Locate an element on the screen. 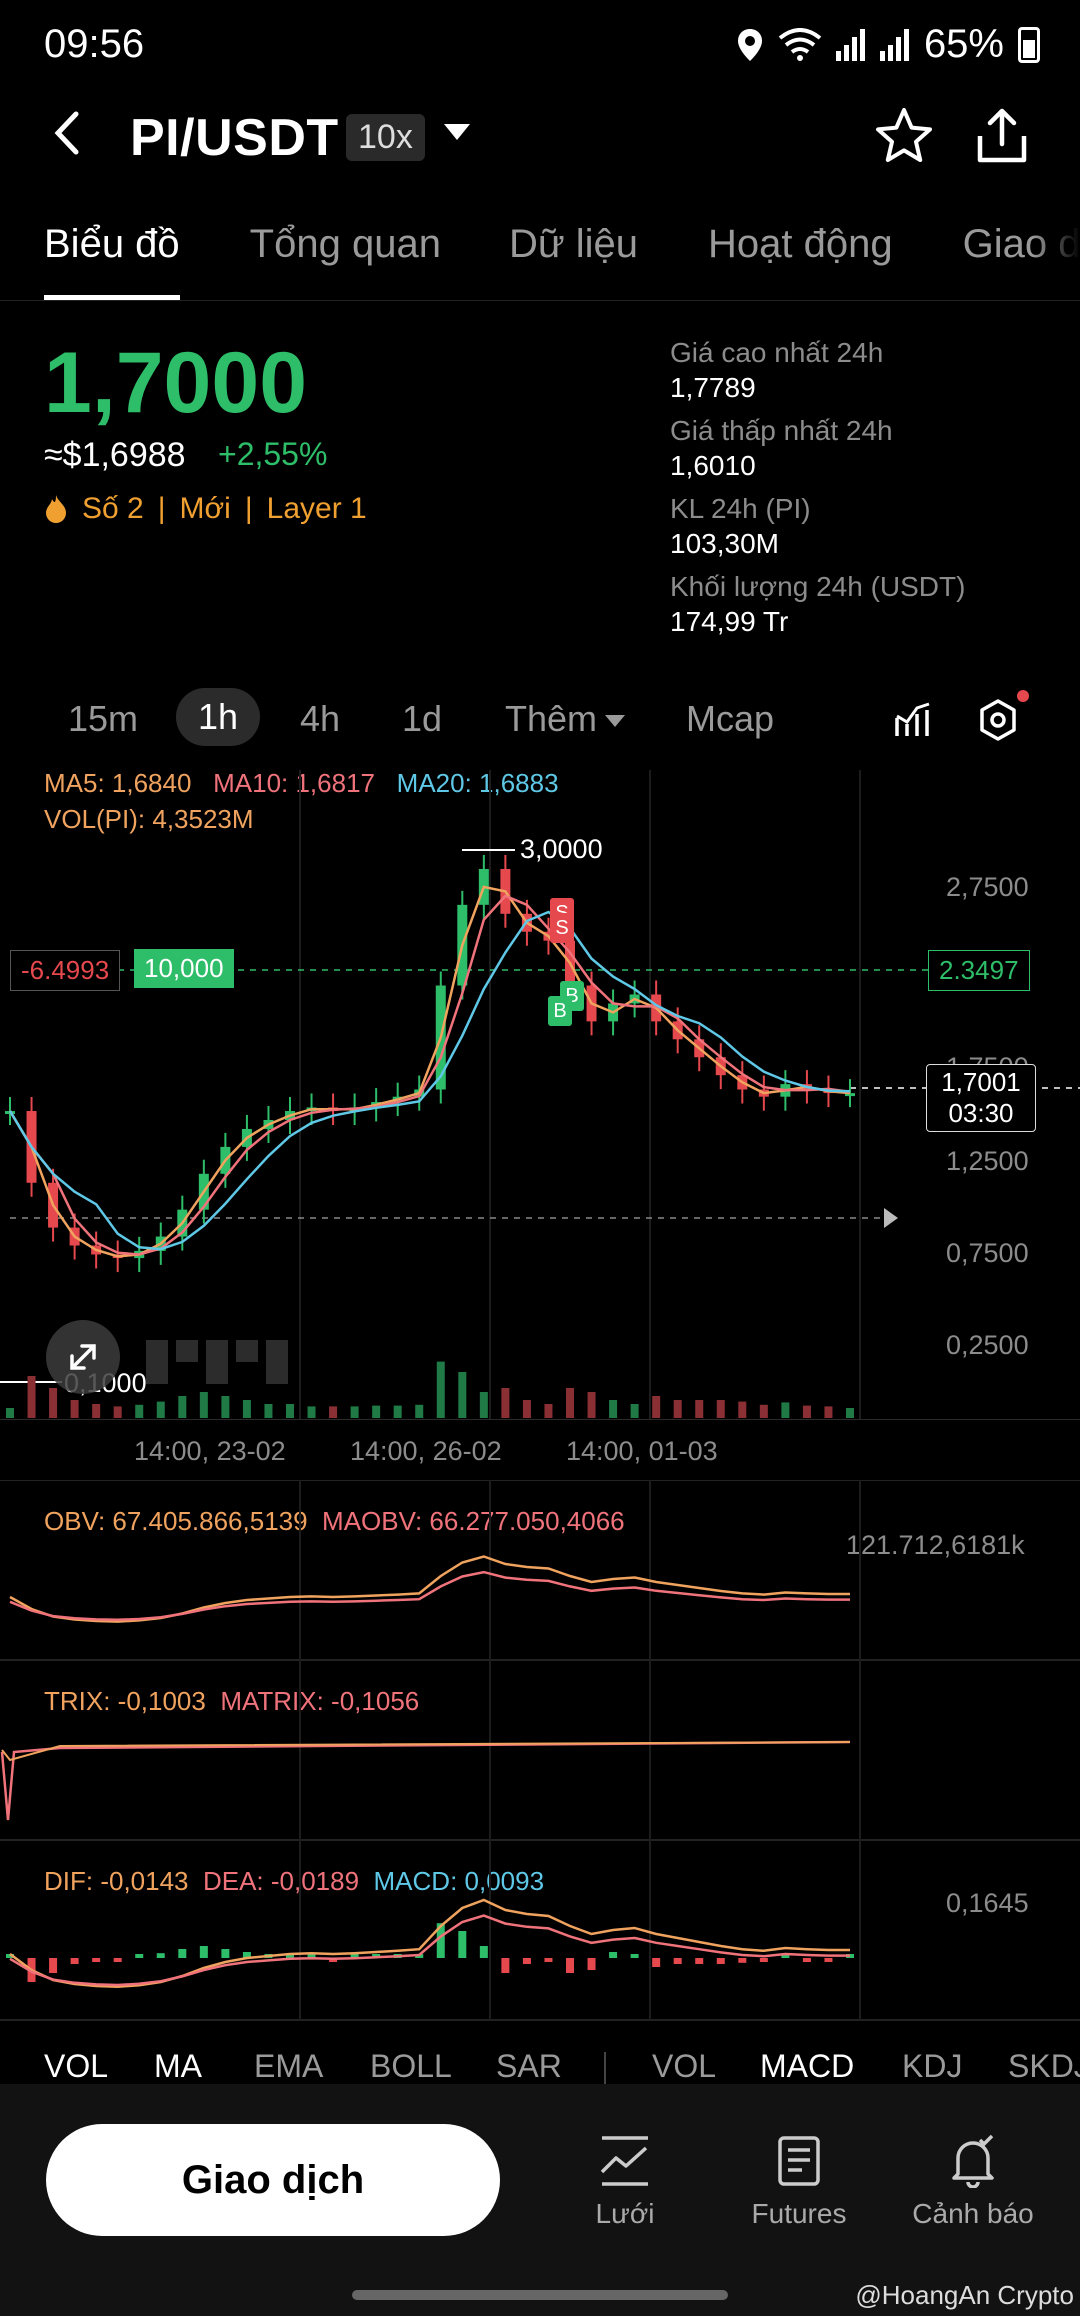  back-icon is located at coordinates (67, 138).